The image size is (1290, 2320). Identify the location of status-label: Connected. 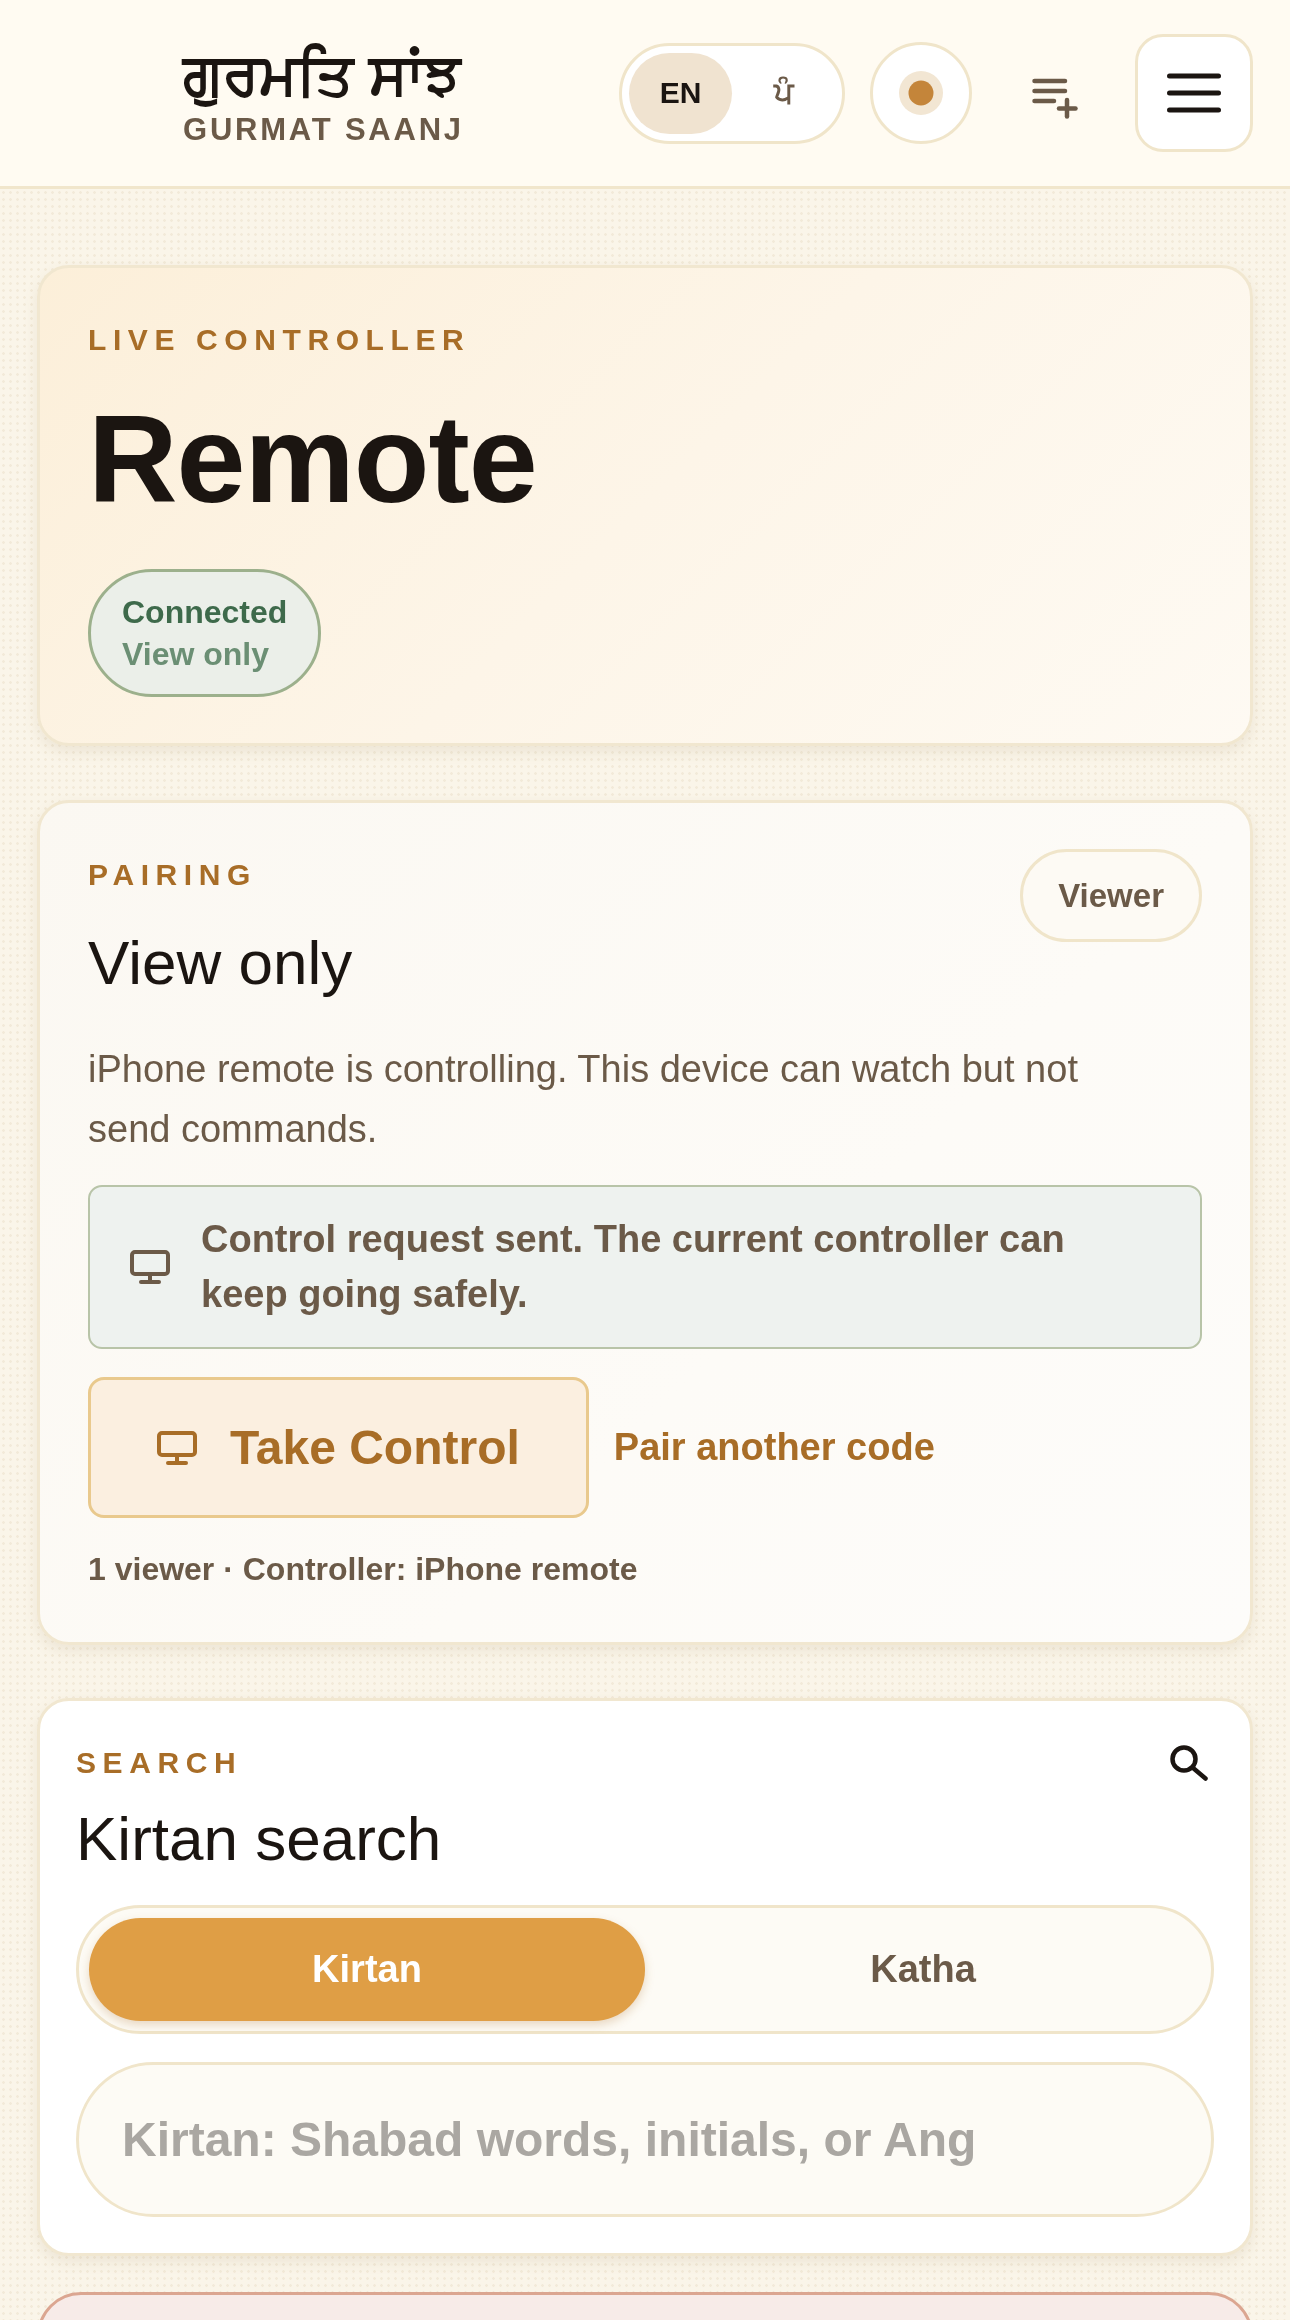
(205, 612).